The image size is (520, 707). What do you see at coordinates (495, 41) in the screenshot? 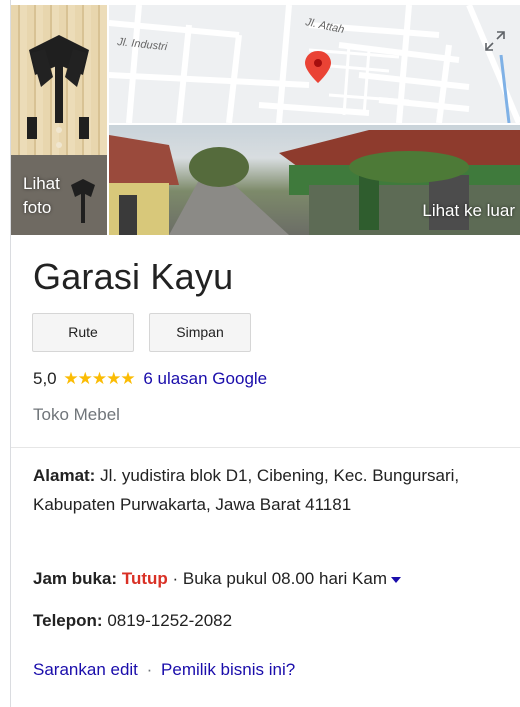
I see `expand-map-icon` at bounding box center [495, 41].